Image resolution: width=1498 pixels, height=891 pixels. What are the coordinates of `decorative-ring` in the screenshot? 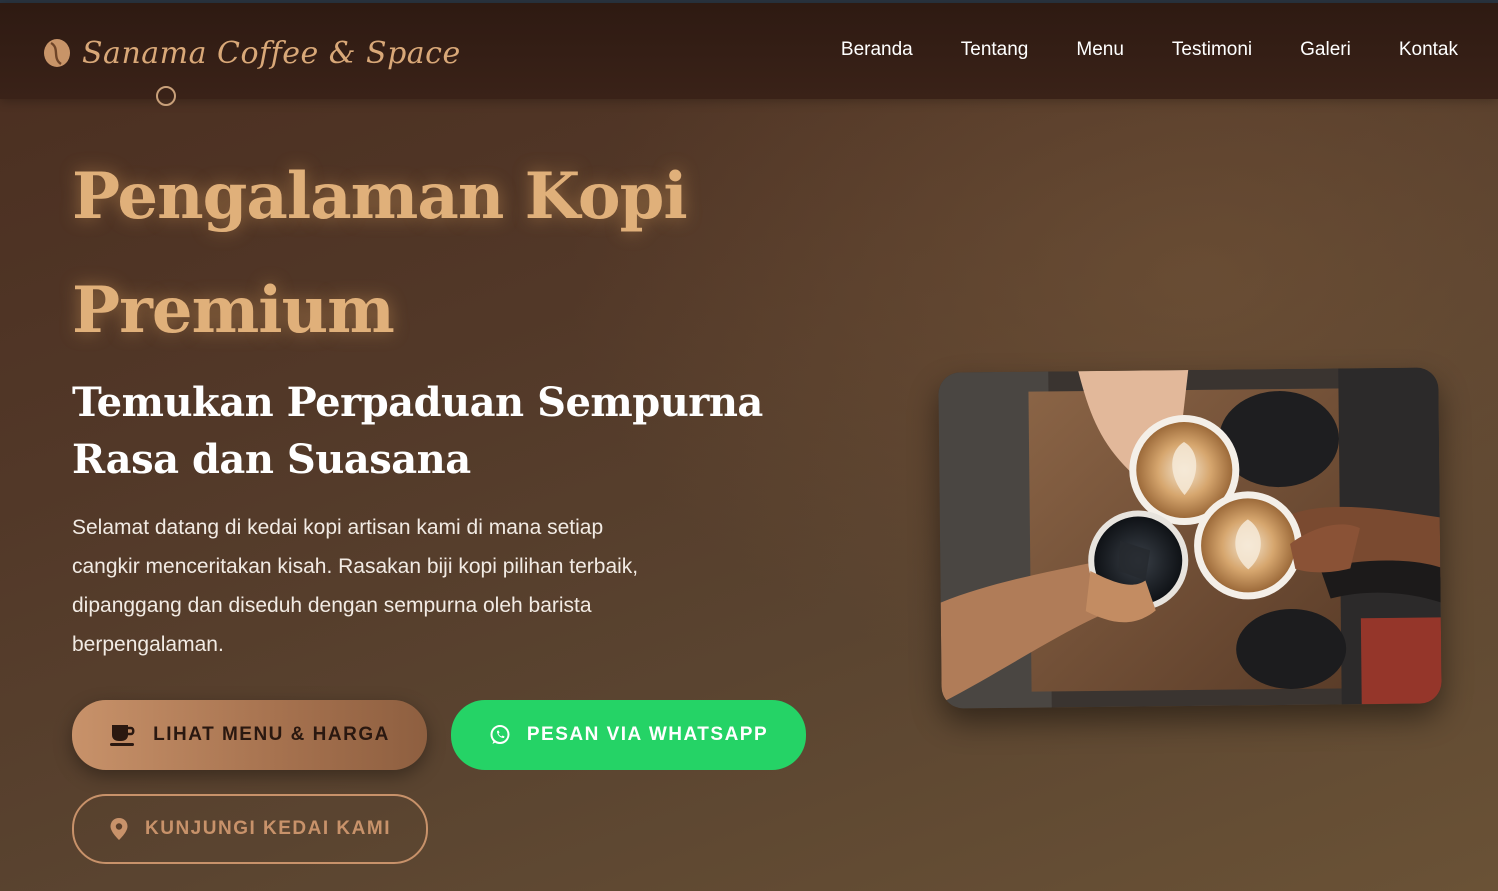 It's located at (166, 96).